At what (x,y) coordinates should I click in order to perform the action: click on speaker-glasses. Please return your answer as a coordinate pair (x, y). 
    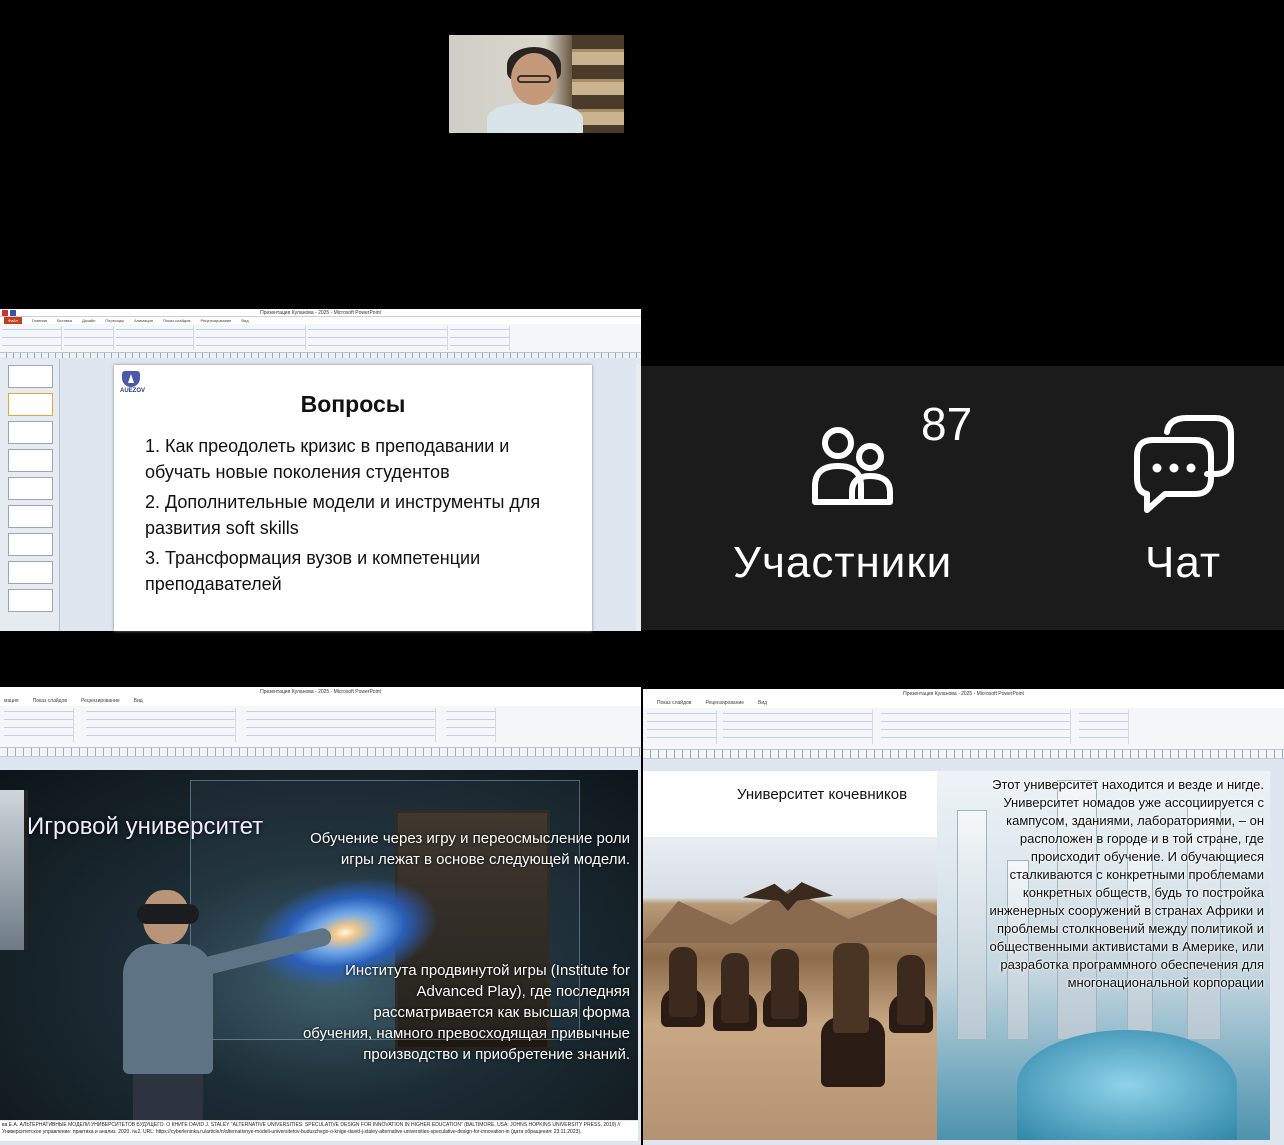
    Looking at the image, I should click on (534, 79).